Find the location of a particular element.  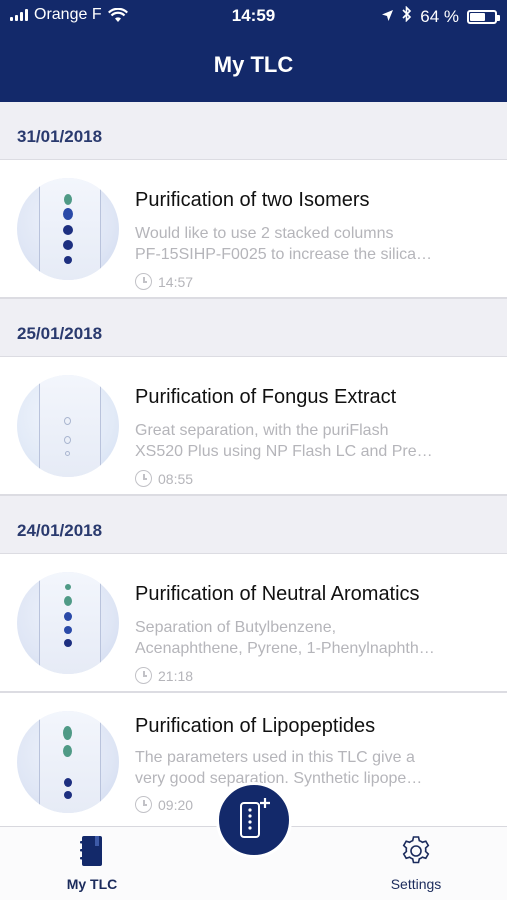

location-arrow-icon is located at coordinates (387, 17).